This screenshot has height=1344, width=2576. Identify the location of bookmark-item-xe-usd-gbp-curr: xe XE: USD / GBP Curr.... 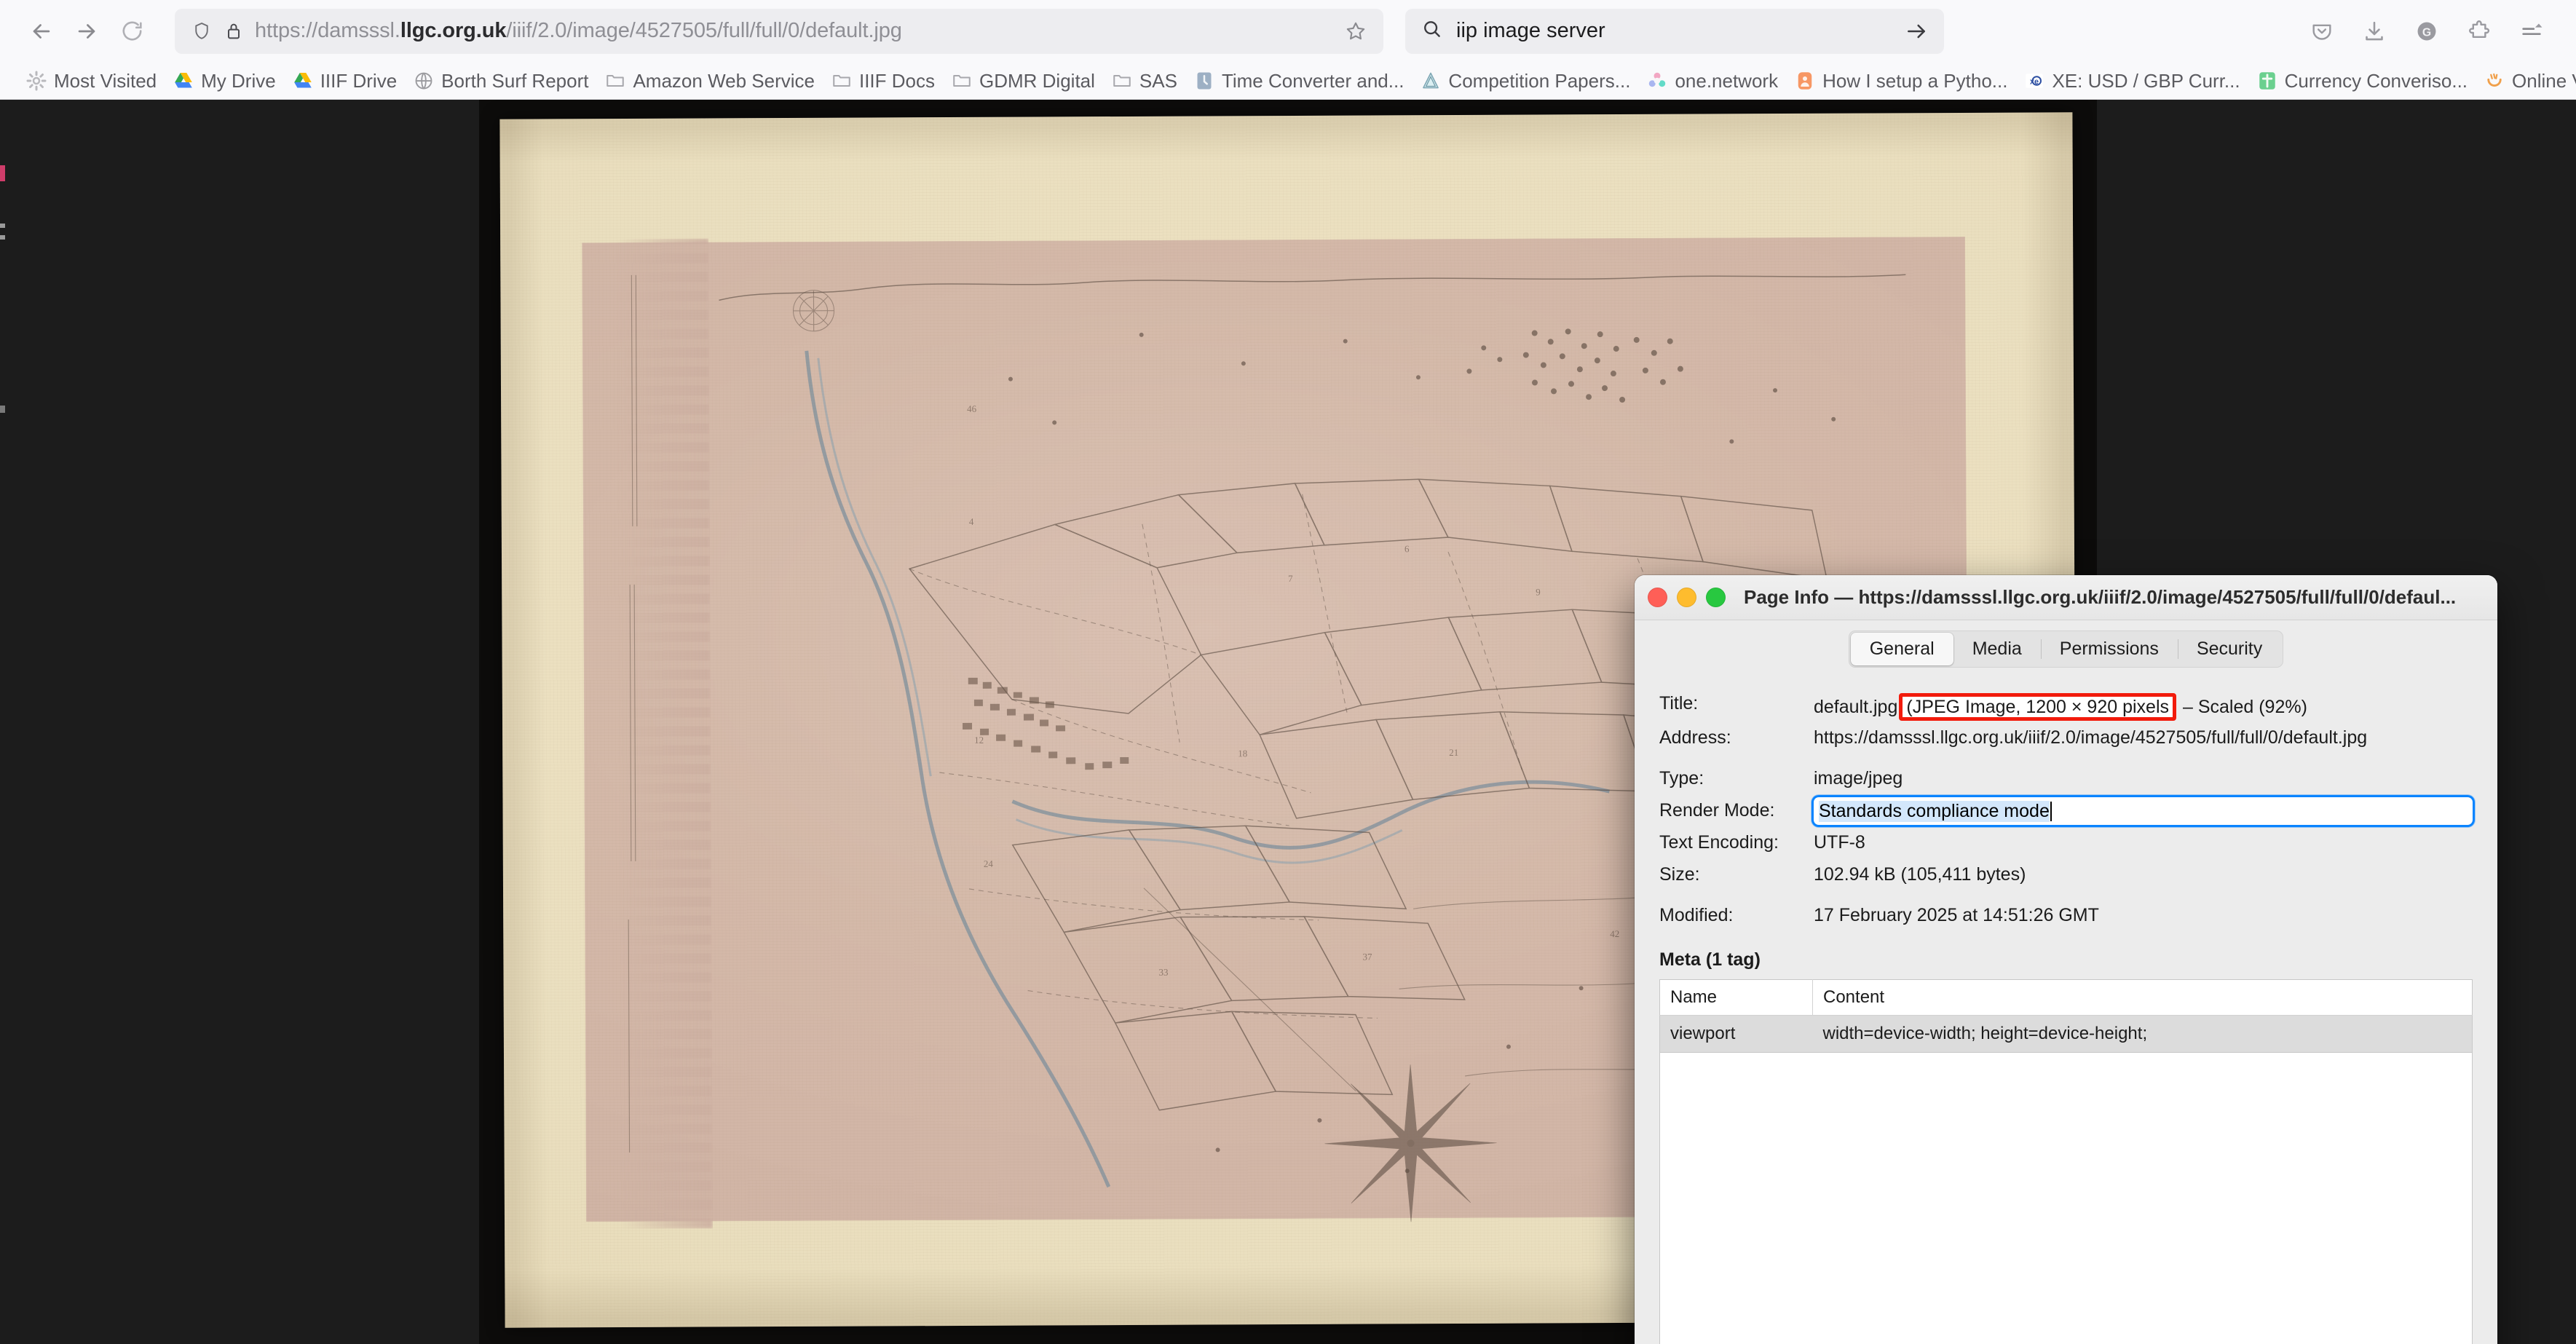
(2131, 81).